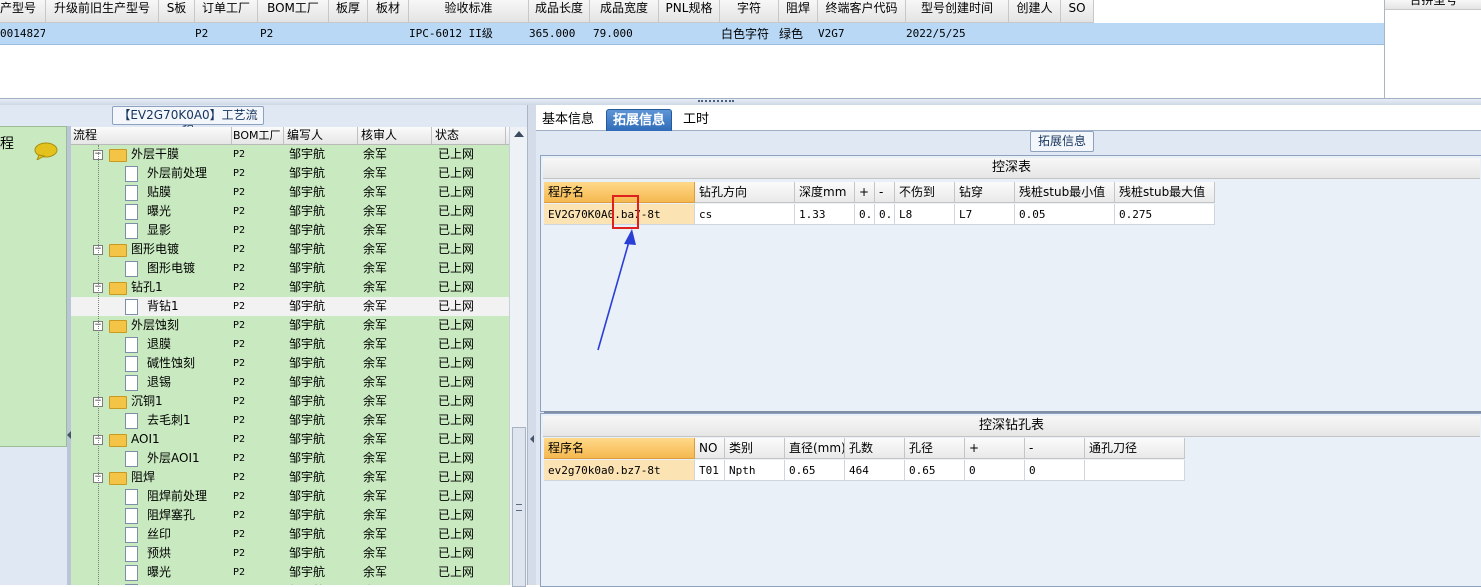  Describe the element at coordinates (875, 470) in the screenshot. I see `drill-cell-count: 464` at that location.